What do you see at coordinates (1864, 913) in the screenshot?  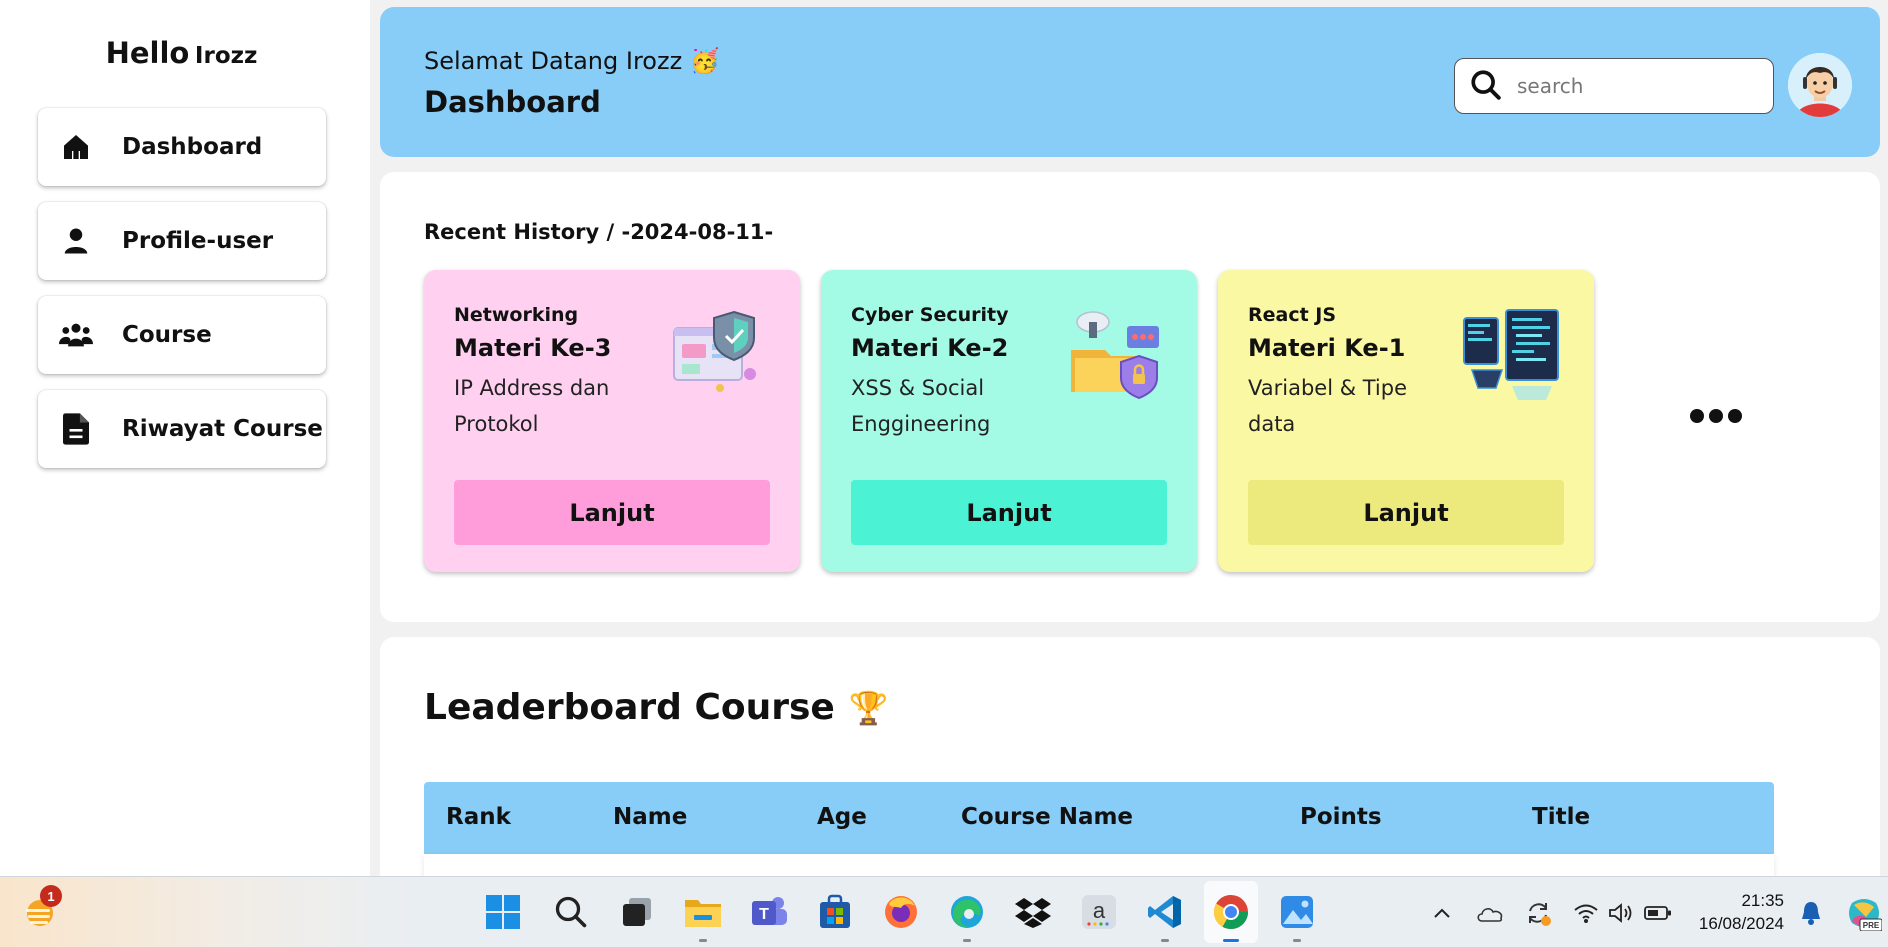 I see `copilot-icon: PRE` at bounding box center [1864, 913].